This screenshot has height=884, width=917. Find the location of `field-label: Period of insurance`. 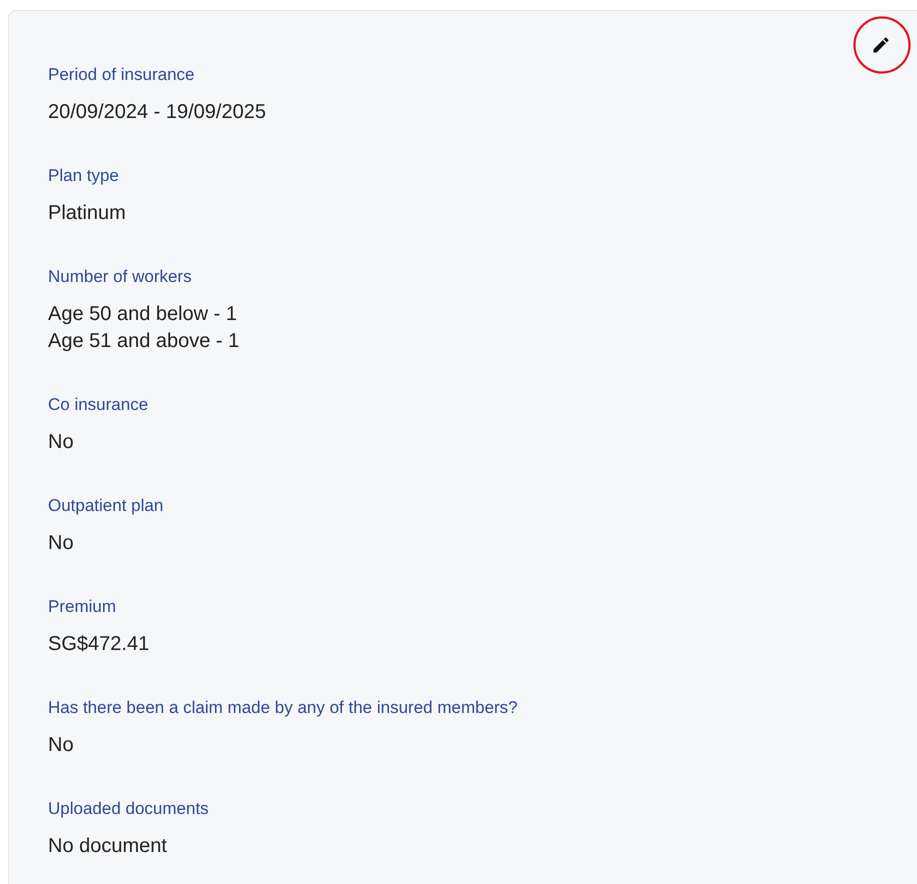

field-label: Period of insurance is located at coordinates (122, 75).